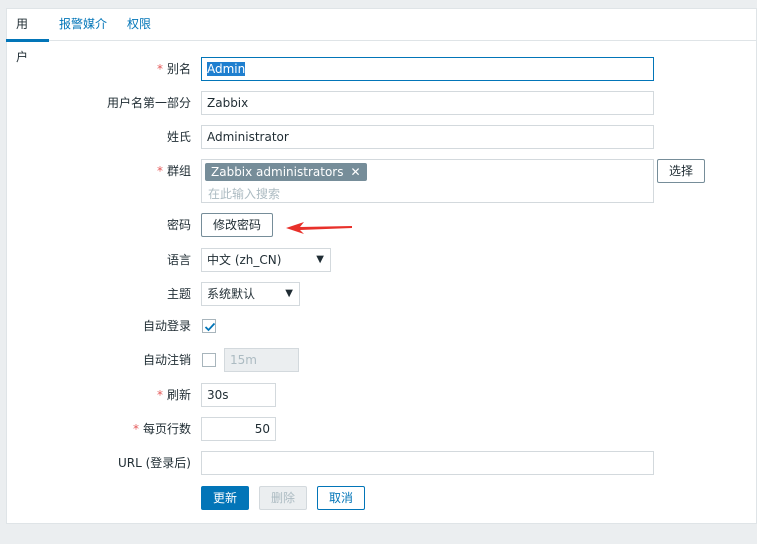  Describe the element at coordinates (277, 172) in the screenshot. I see `group-chip-label: Zabbix administrators` at that location.